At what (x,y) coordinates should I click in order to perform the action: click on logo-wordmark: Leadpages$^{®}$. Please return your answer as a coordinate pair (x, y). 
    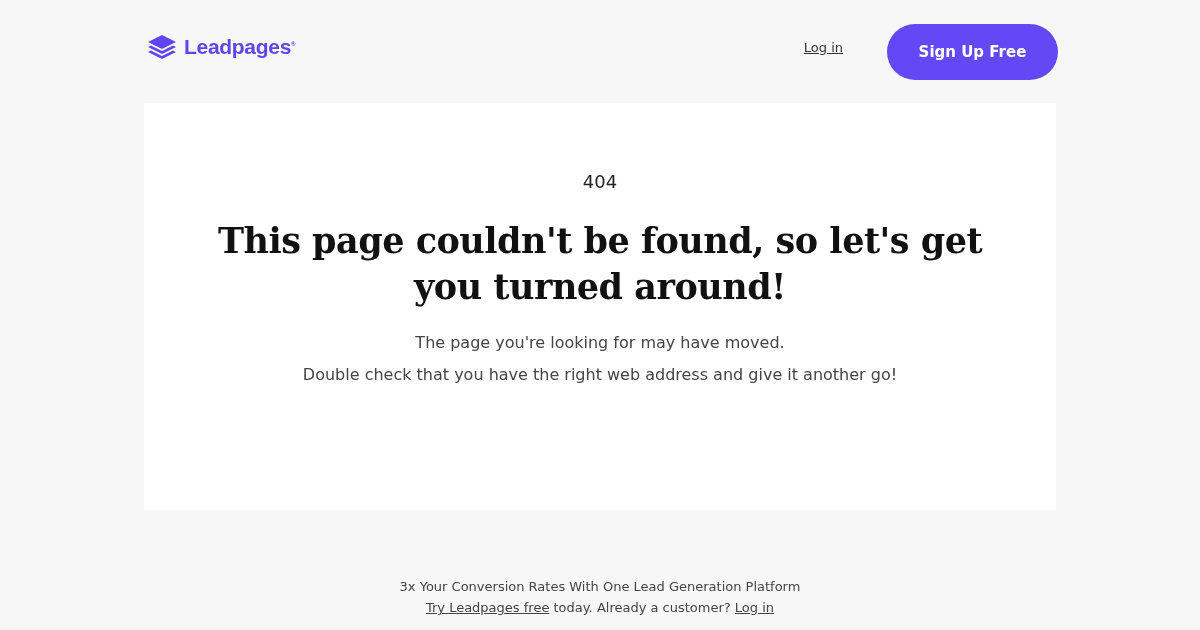
    Looking at the image, I should click on (240, 46).